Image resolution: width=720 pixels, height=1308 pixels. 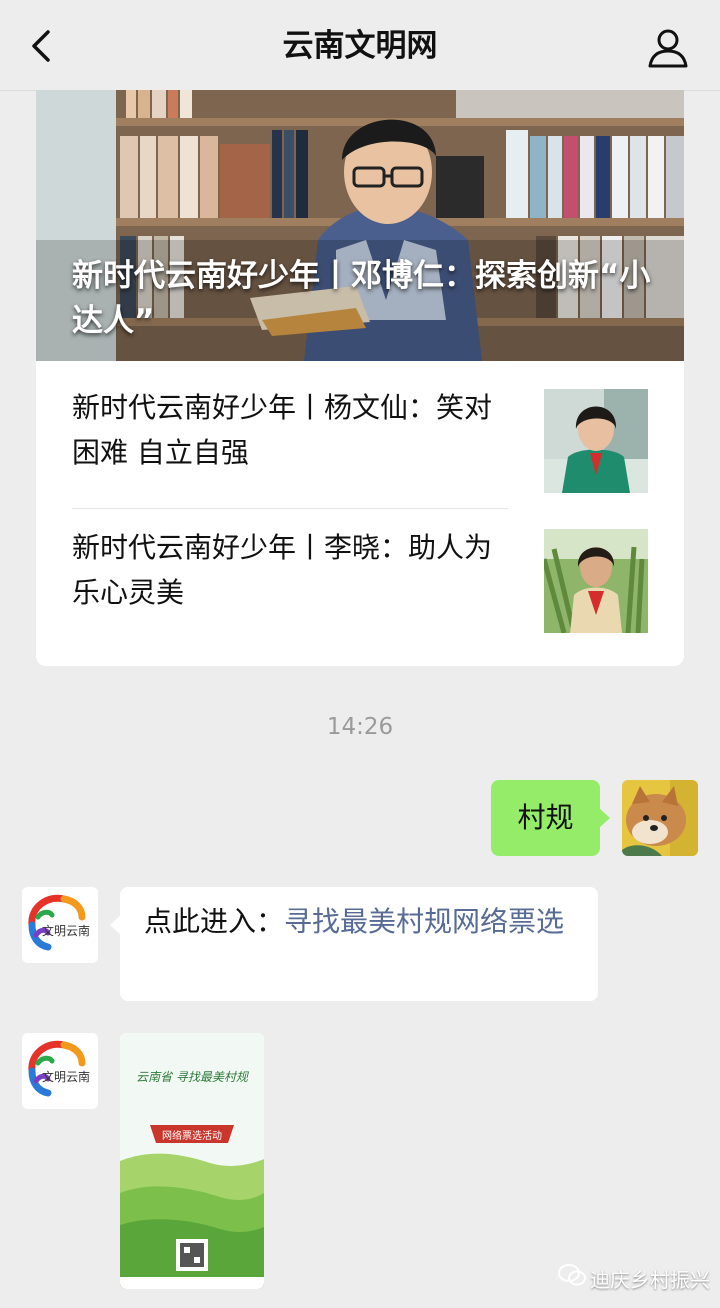 I want to click on bot-message-text: 点此进入：寻找最美村规网络票选, so click(x=362, y=922).